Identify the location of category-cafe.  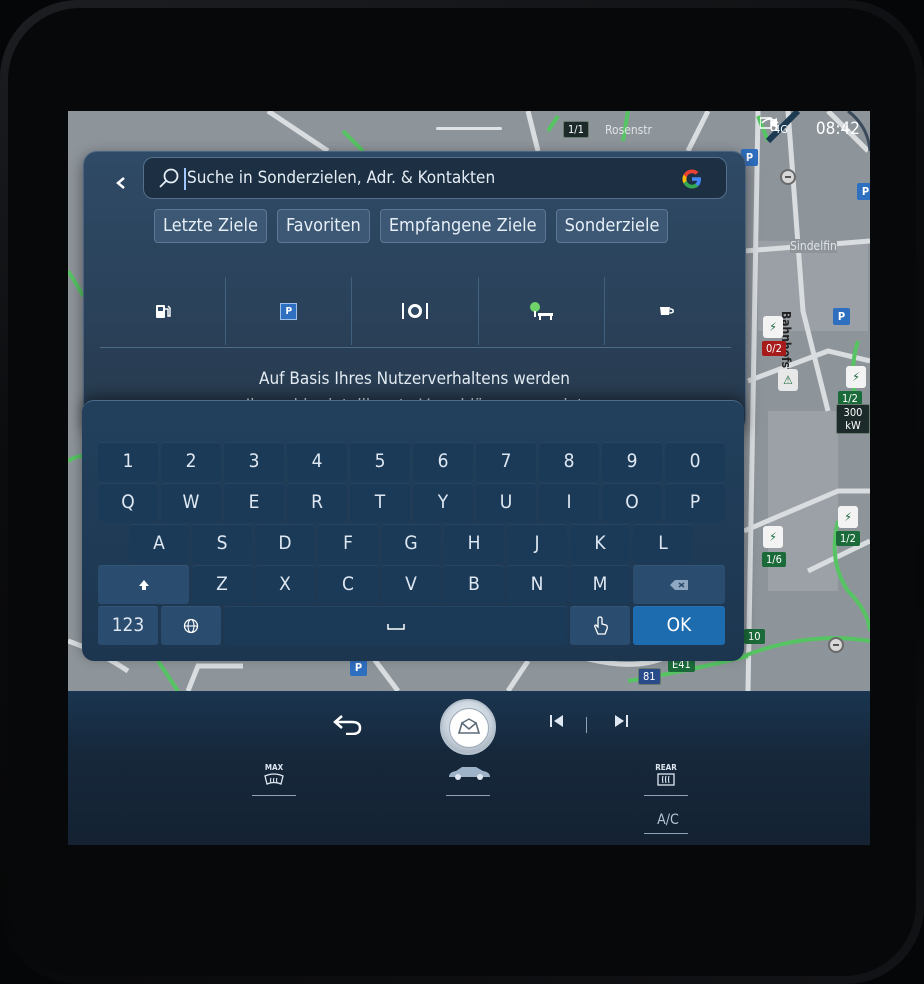
(667, 311).